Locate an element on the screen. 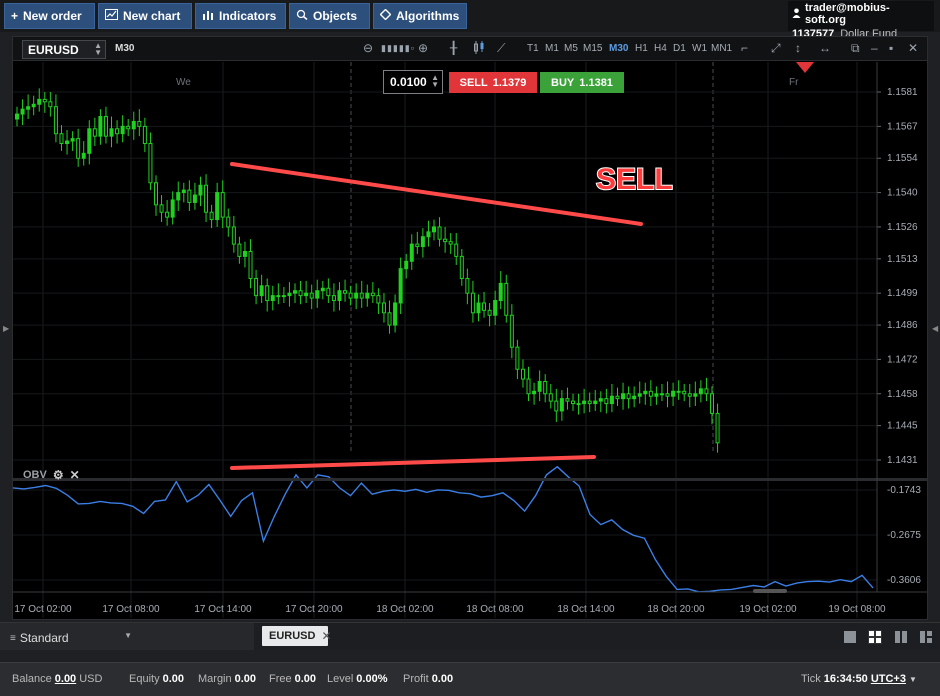  current-timeframe: M30 is located at coordinates (125, 48).